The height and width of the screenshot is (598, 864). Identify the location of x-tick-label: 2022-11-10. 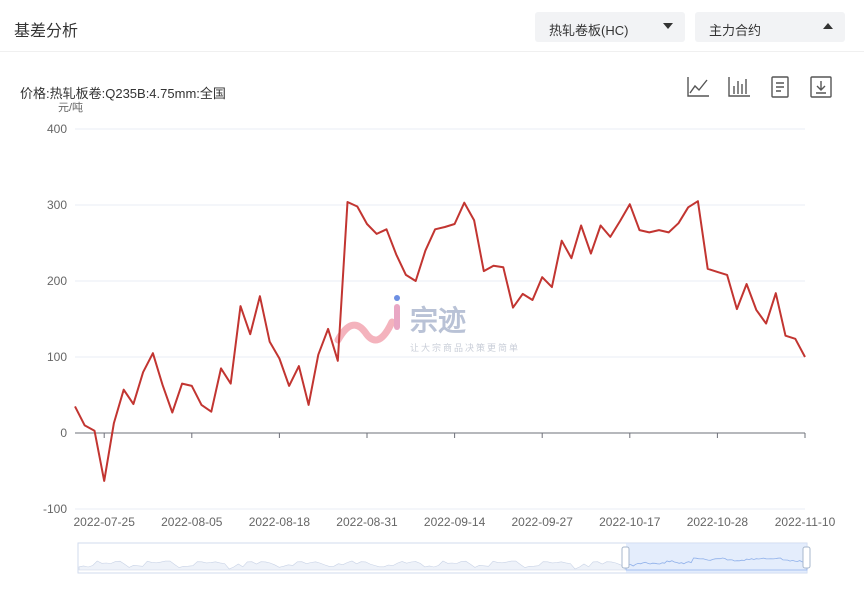
(805, 522).